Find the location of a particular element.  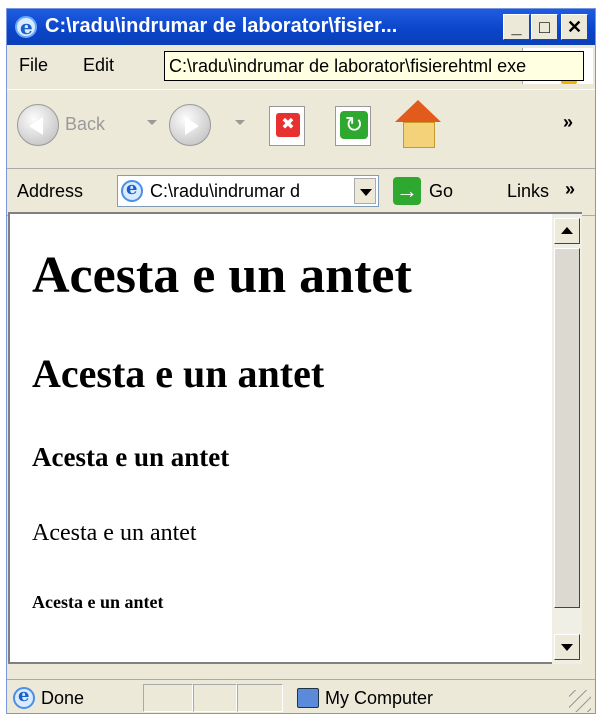

scroll-thumb is located at coordinates (567, 428).